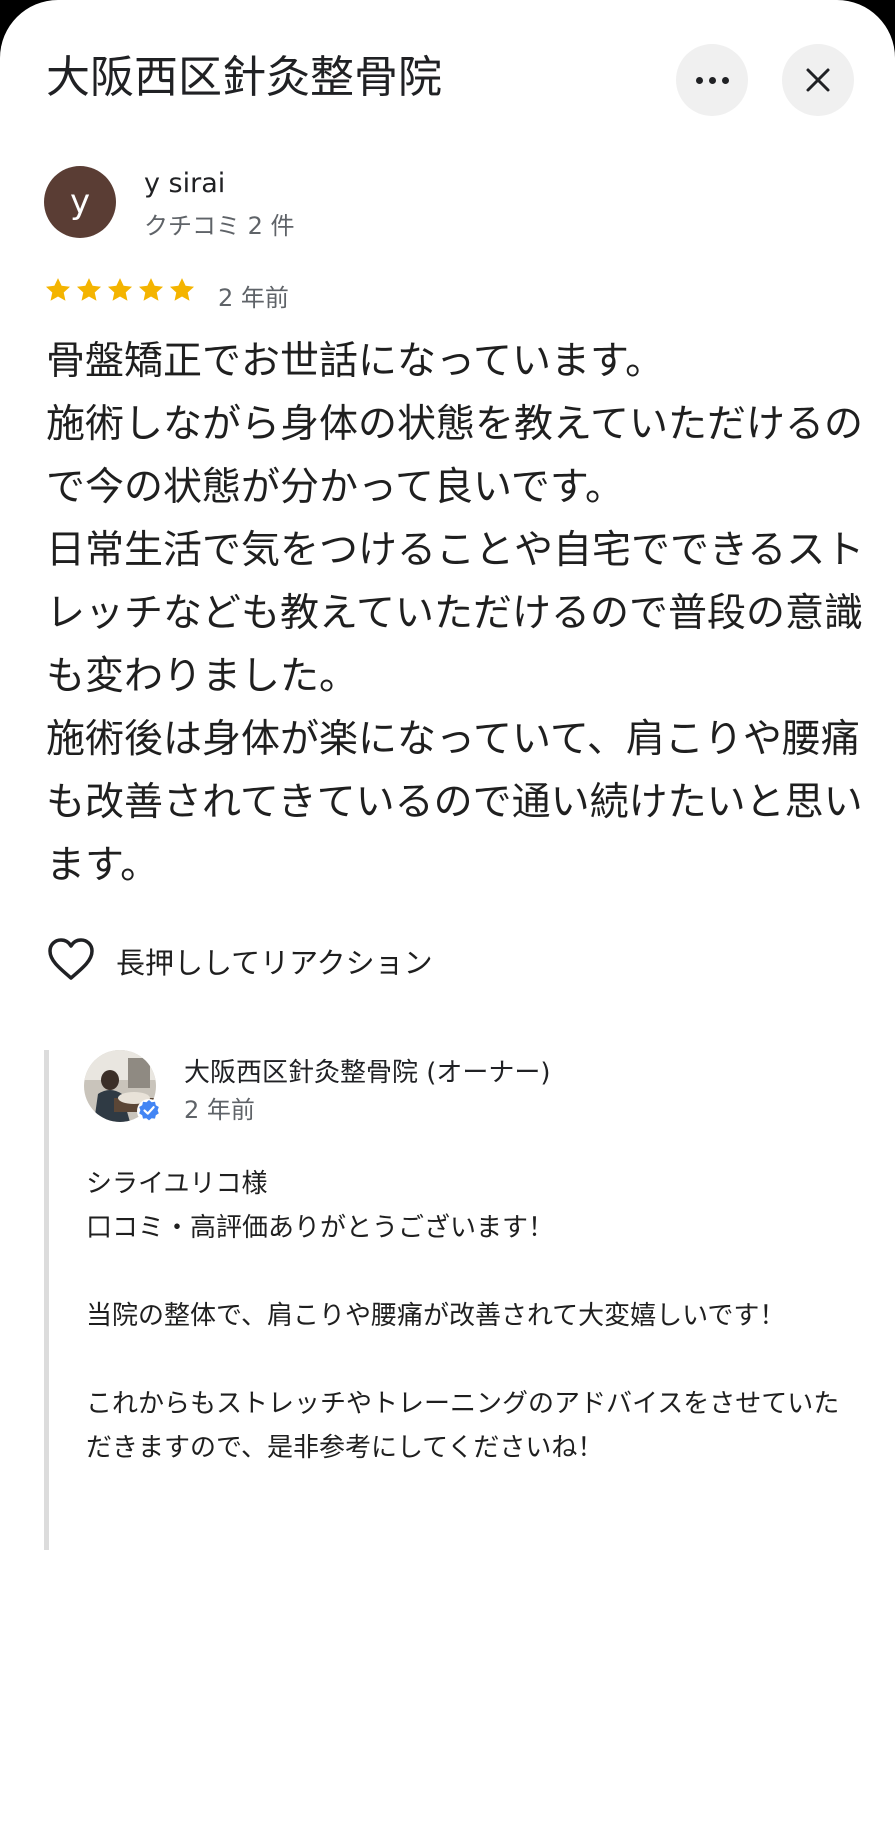 The height and width of the screenshot is (1829, 895). I want to click on reviewer-avatar: y, so click(80, 202).